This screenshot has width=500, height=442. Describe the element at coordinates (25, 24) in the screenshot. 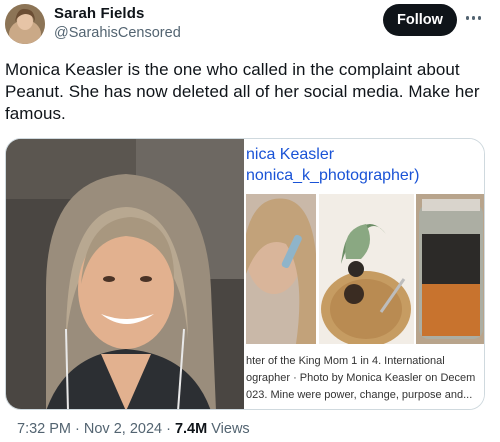

I see `avatar` at that location.